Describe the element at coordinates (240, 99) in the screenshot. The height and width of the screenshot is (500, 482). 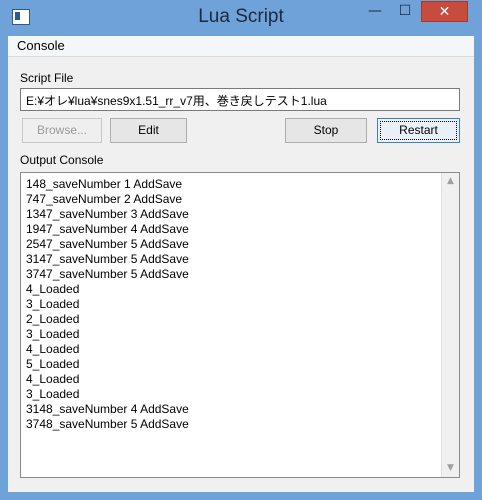
I see `script-file-path-field: E:¥オレ¥lua¥snes9x1.51_rr_v7用、巻き戻しテスト1.lua` at that location.